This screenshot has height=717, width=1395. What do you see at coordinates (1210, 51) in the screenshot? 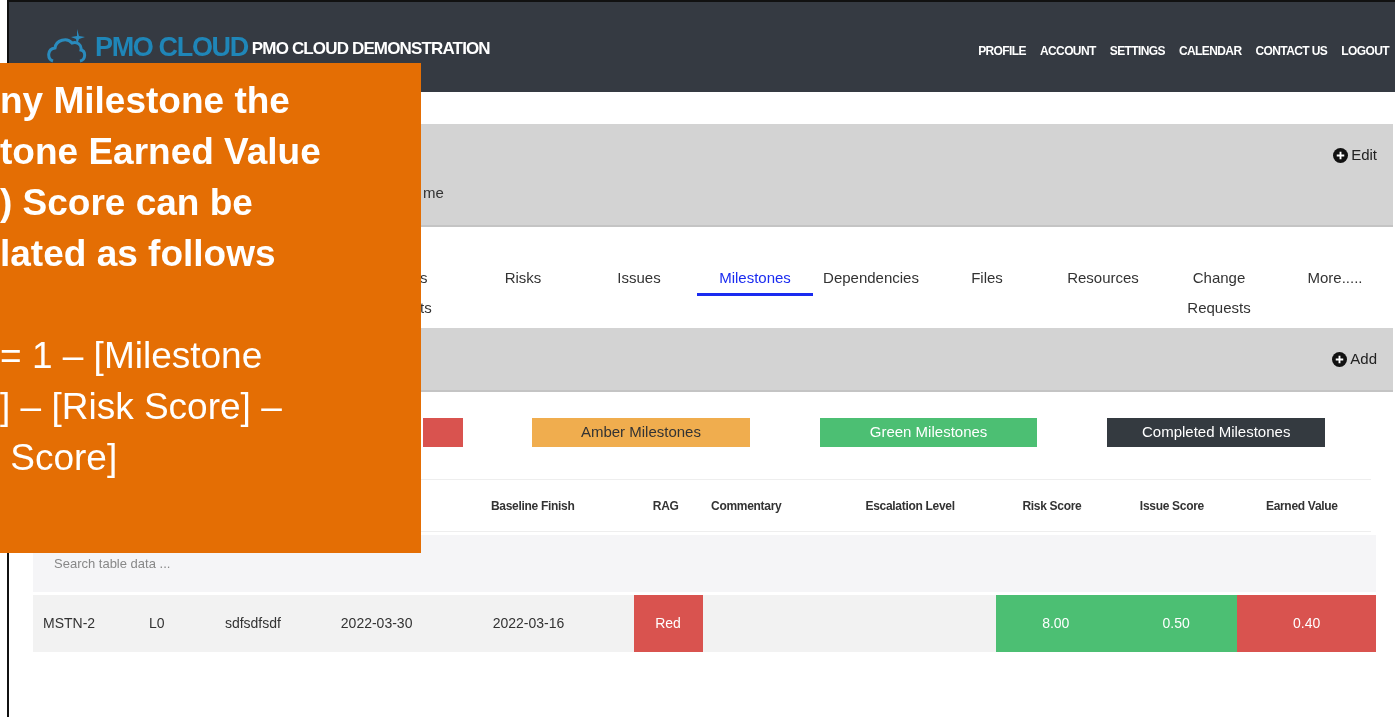
I see `nav-link: CALENDAR` at bounding box center [1210, 51].